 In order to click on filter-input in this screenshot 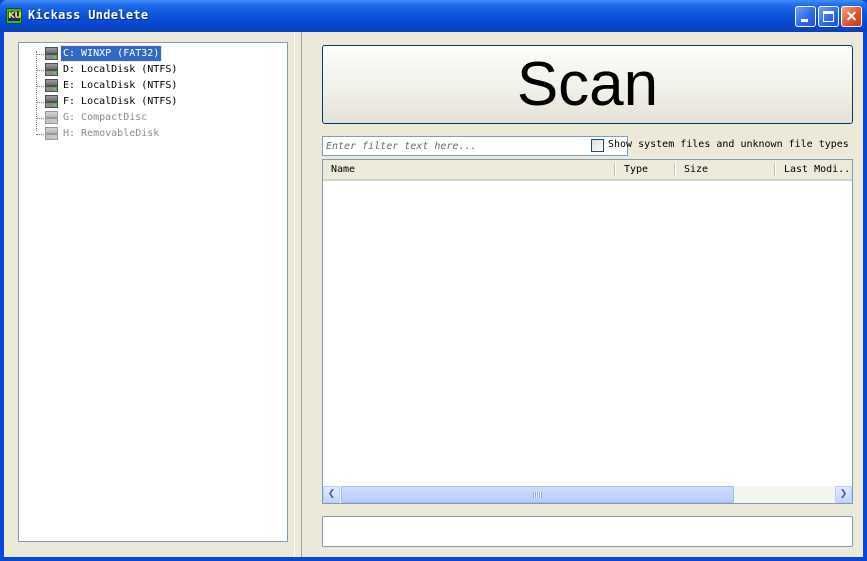, I will do `click(475, 146)`.